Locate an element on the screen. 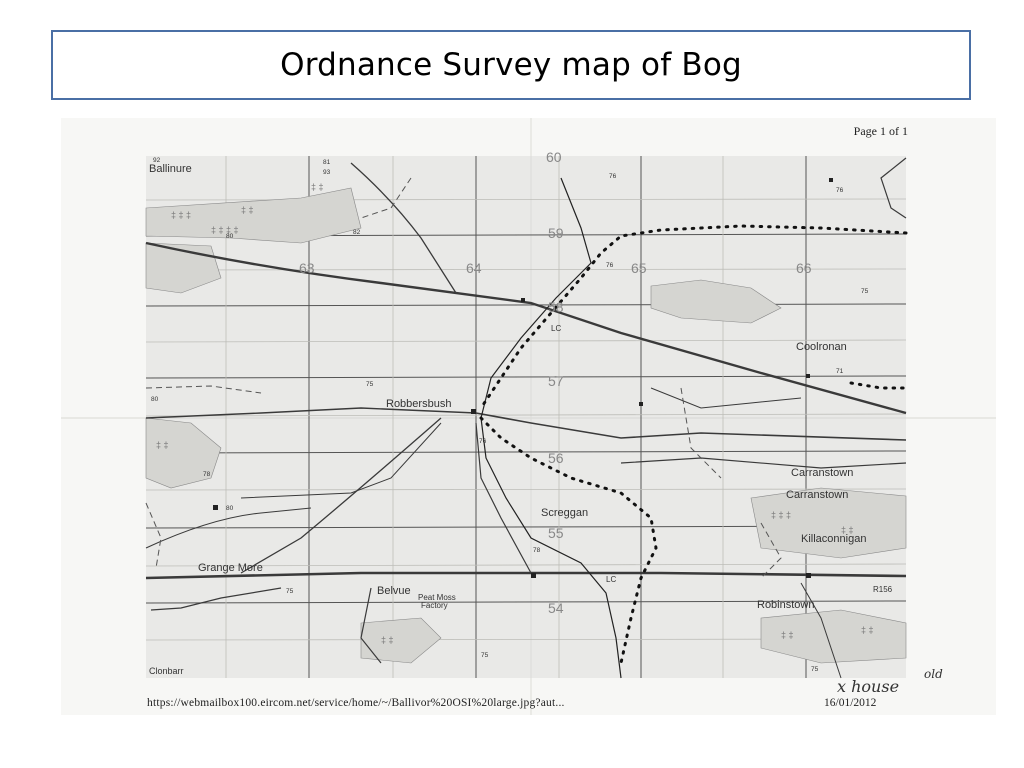  place-carranstown-1: Carranstown is located at coordinates (822, 473).